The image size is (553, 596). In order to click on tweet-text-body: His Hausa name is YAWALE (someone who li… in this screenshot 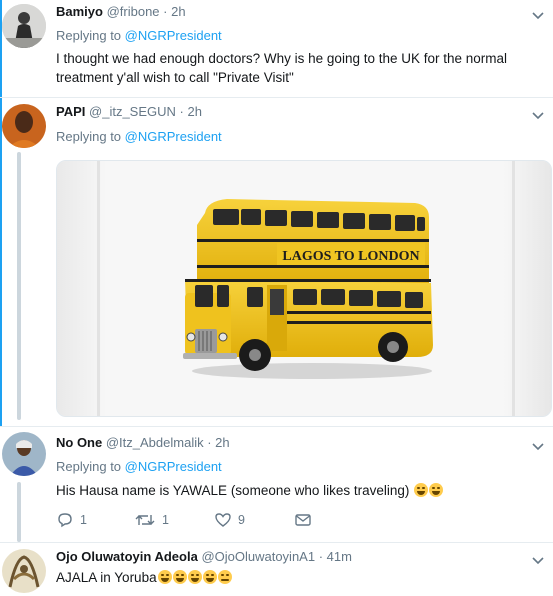, I will do `click(233, 490)`.